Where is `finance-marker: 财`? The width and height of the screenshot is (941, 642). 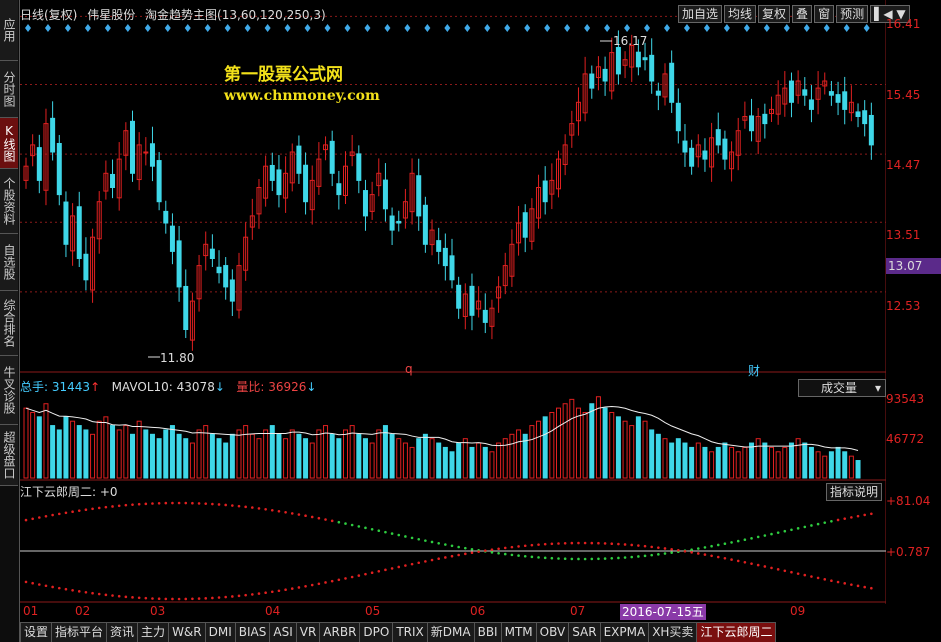
finance-marker: 财 is located at coordinates (754, 370).